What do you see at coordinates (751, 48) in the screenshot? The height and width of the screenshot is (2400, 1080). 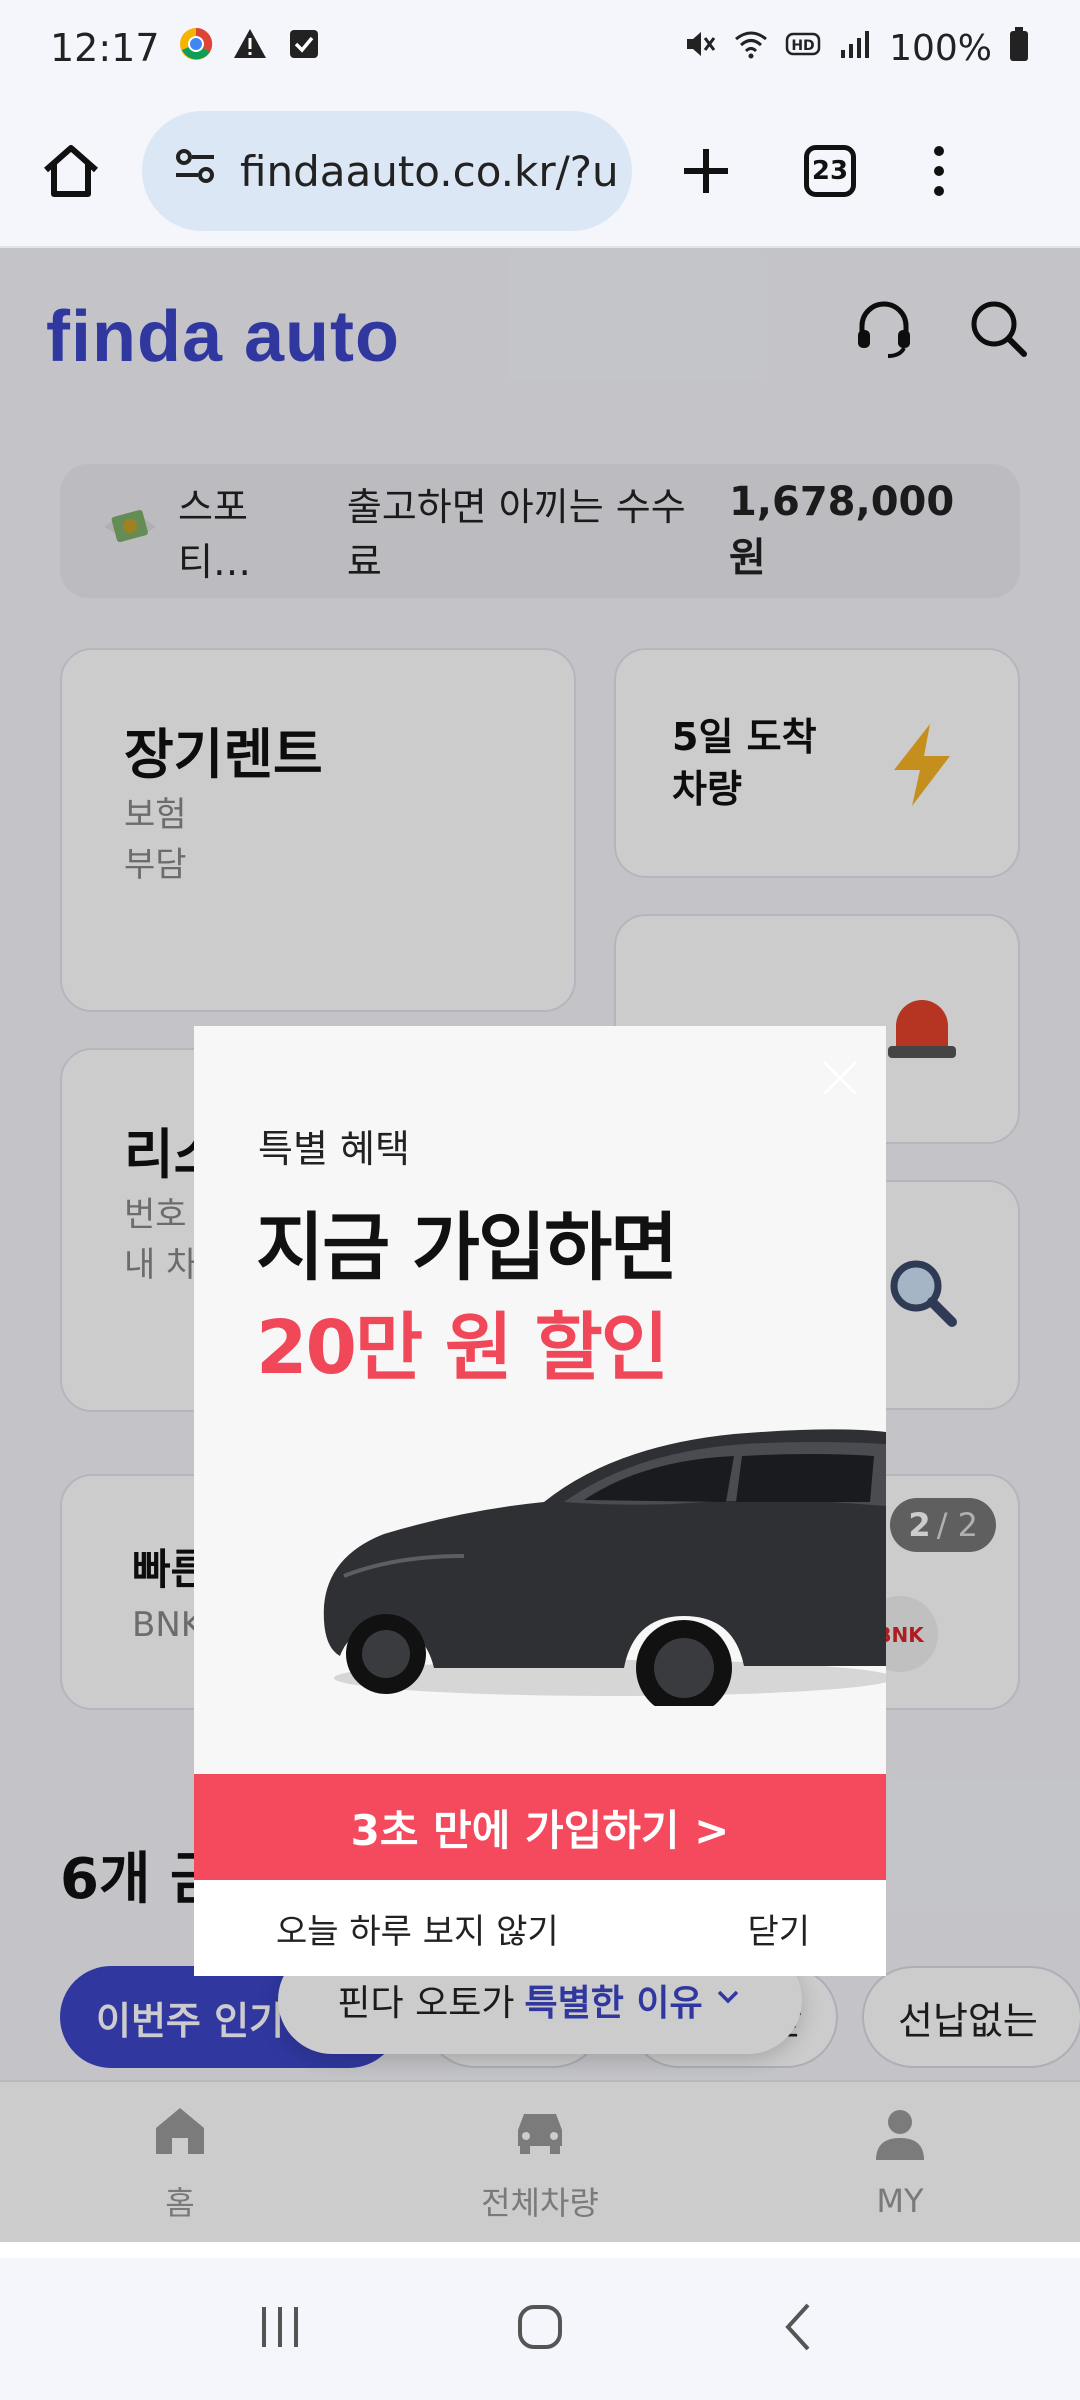 I see `wifi-icon` at bounding box center [751, 48].